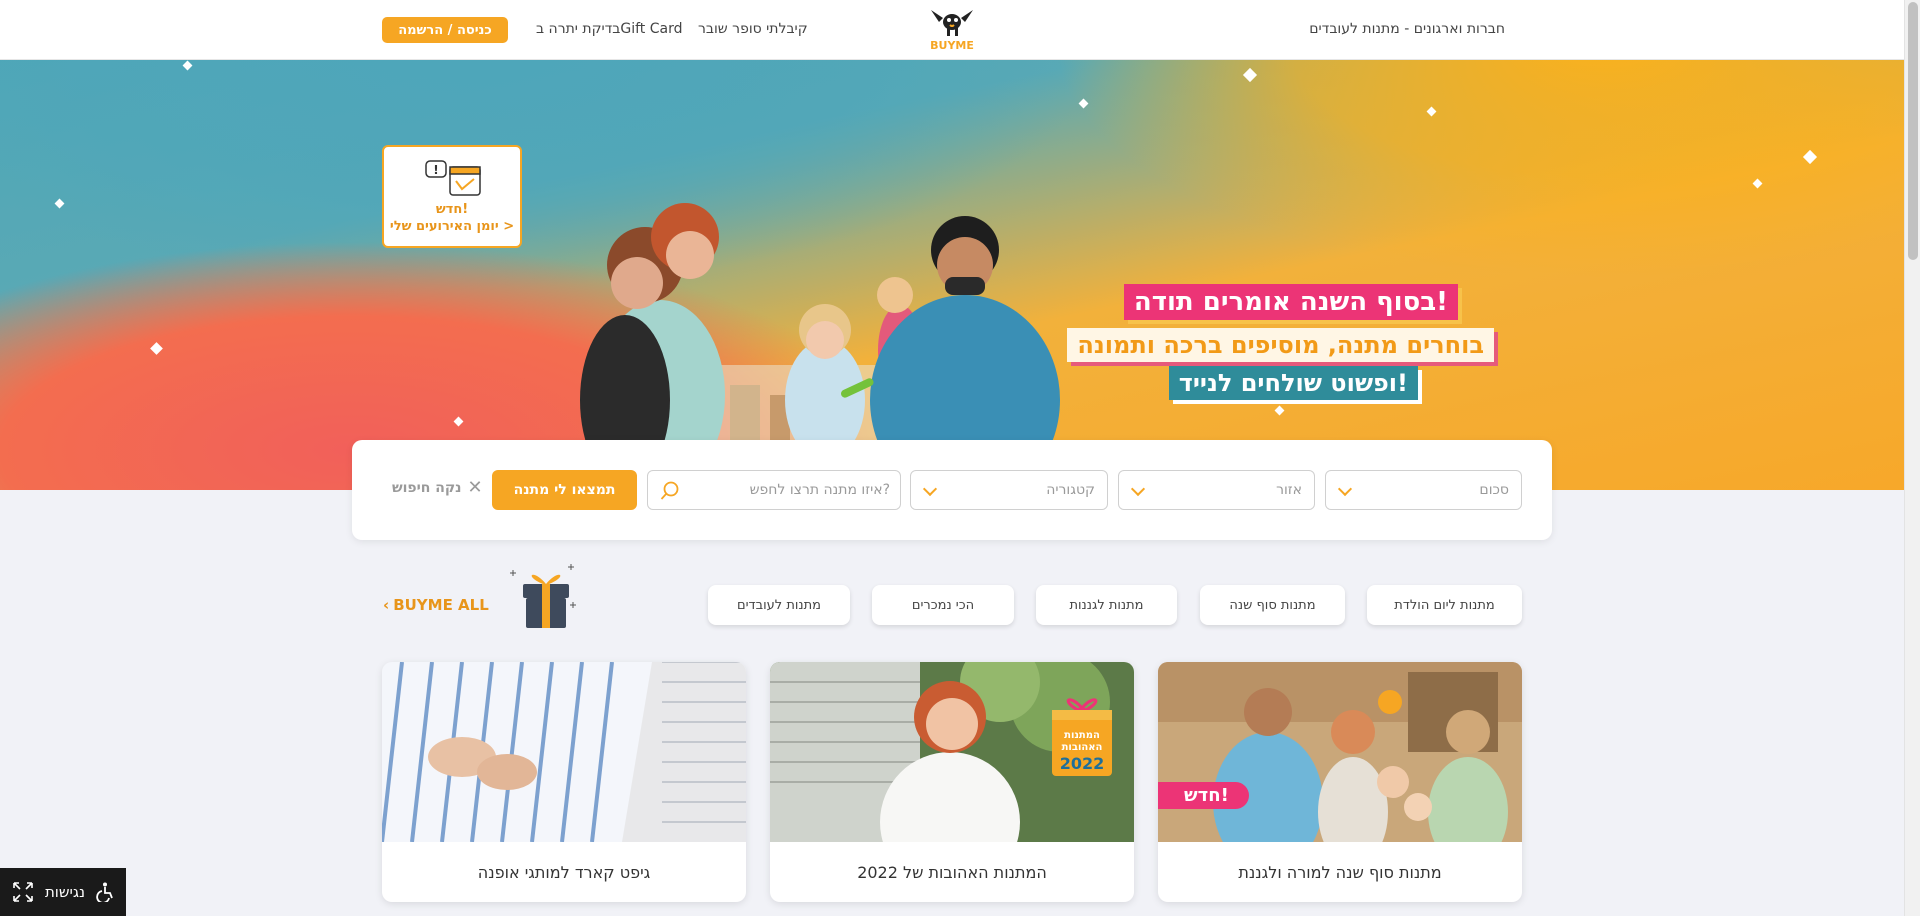 The height and width of the screenshot is (916, 1920). Describe the element at coordinates (1216, 490) in the screenshot. I see `area-select: אזור` at that location.